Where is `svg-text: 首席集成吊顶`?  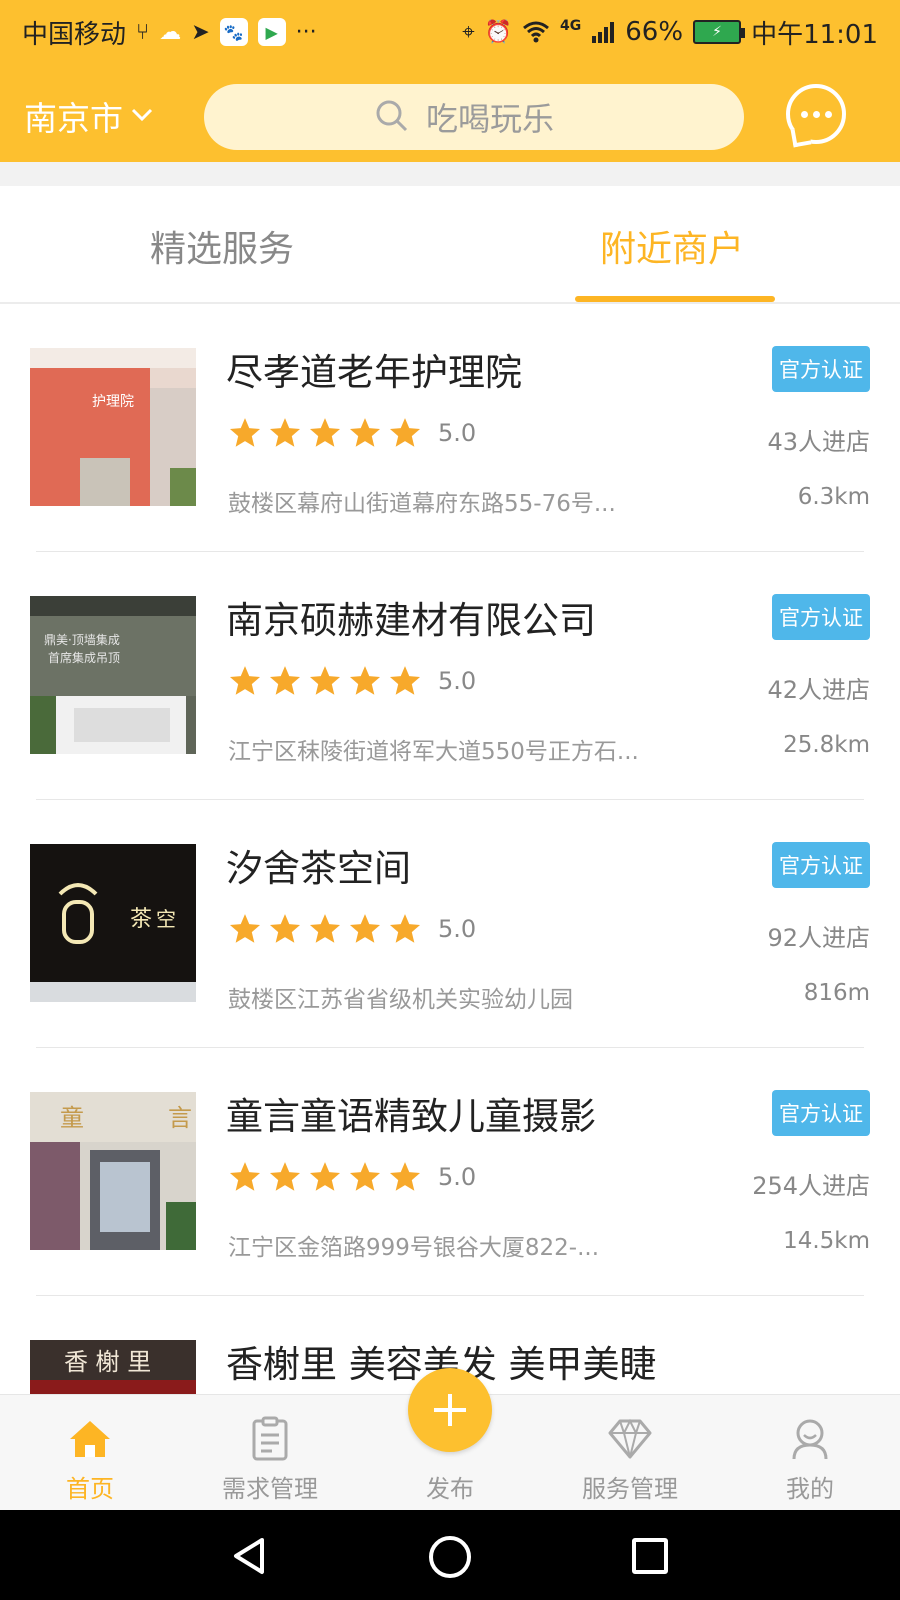 svg-text: 首席集成吊顶 is located at coordinates (84, 657).